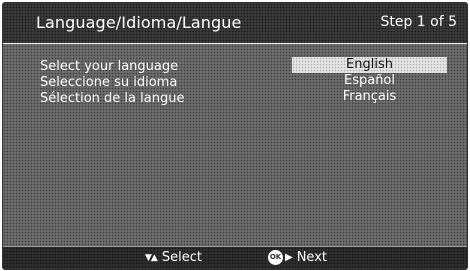  I want to click on right-arrow-icon: ▶, so click(289, 257).